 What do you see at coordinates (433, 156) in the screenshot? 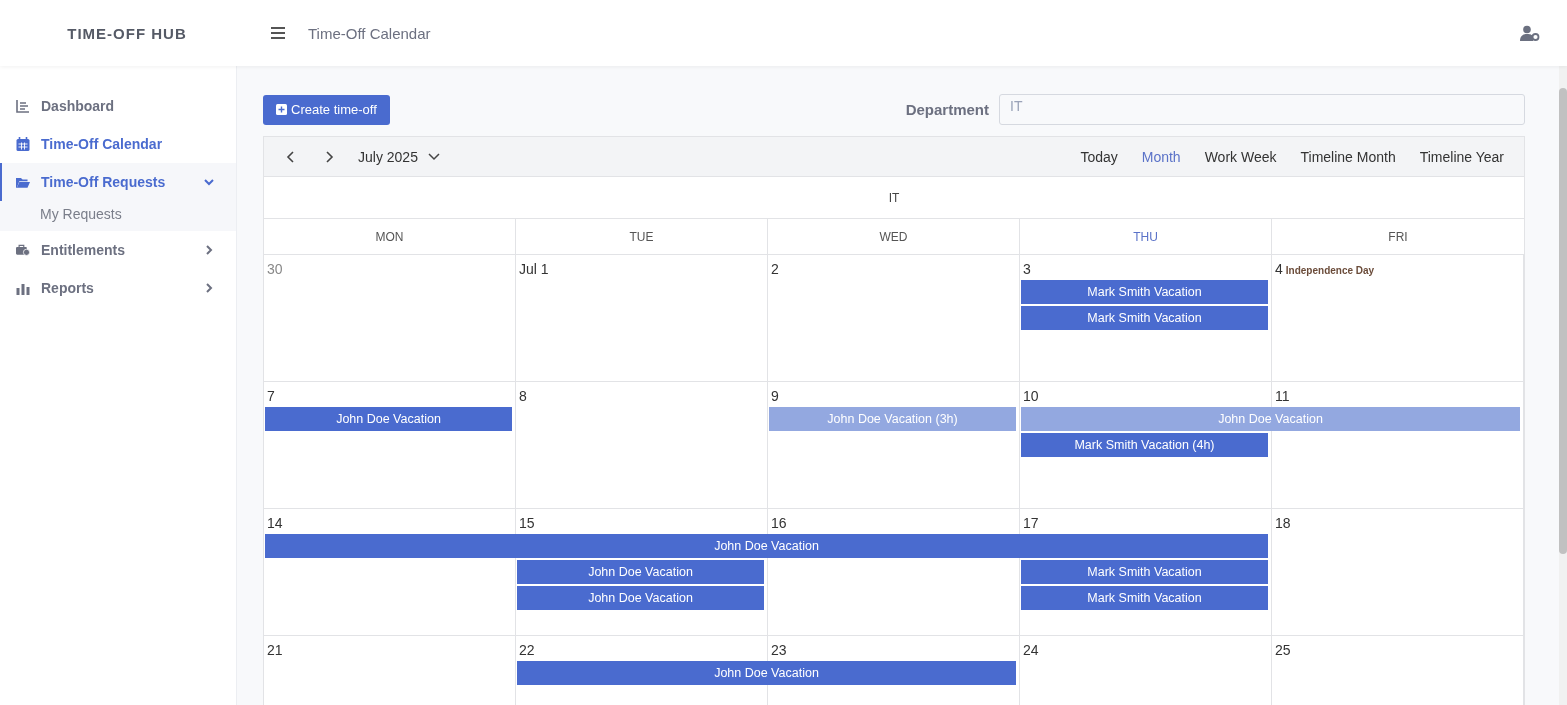
I see `caret-icon` at bounding box center [433, 156].